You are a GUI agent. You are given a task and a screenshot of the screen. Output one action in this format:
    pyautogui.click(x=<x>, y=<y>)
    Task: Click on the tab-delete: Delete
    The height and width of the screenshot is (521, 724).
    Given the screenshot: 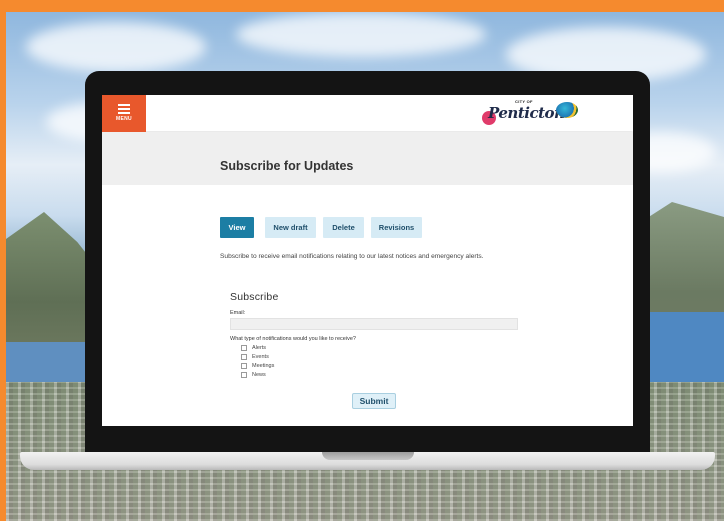 What is the action you would take?
    pyautogui.click(x=343, y=227)
    